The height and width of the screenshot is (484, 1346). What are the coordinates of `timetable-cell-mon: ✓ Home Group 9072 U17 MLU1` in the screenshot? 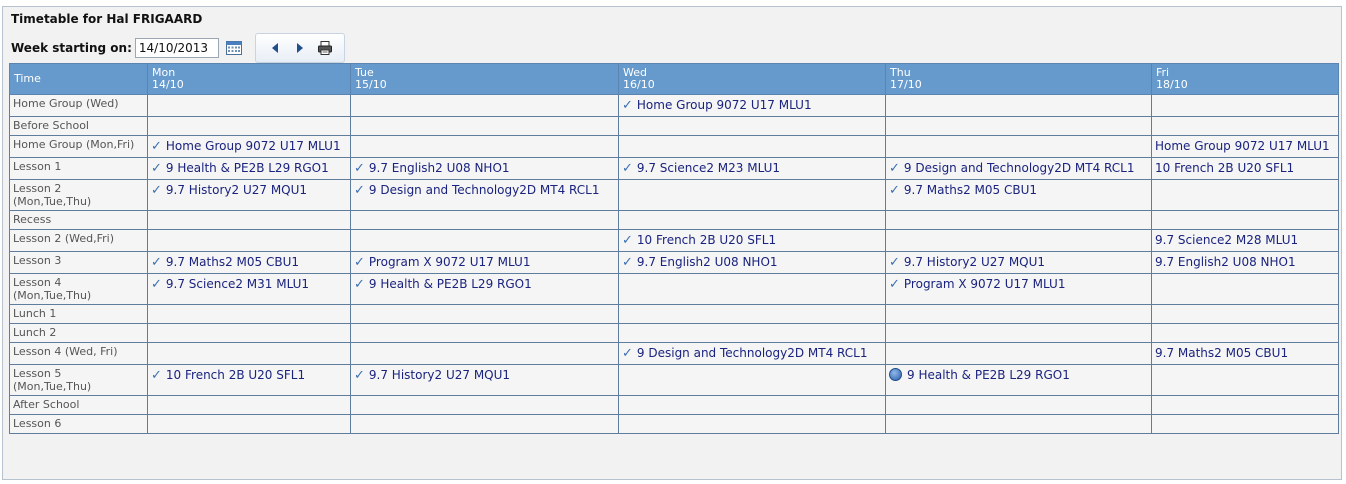 It's located at (249, 146).